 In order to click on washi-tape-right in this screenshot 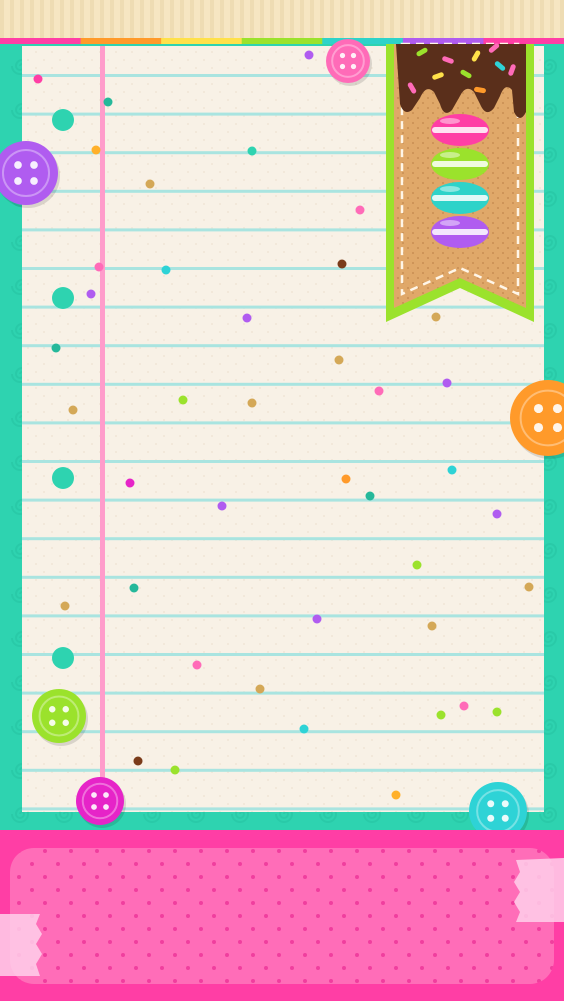, I will do `click(539, 890)`.